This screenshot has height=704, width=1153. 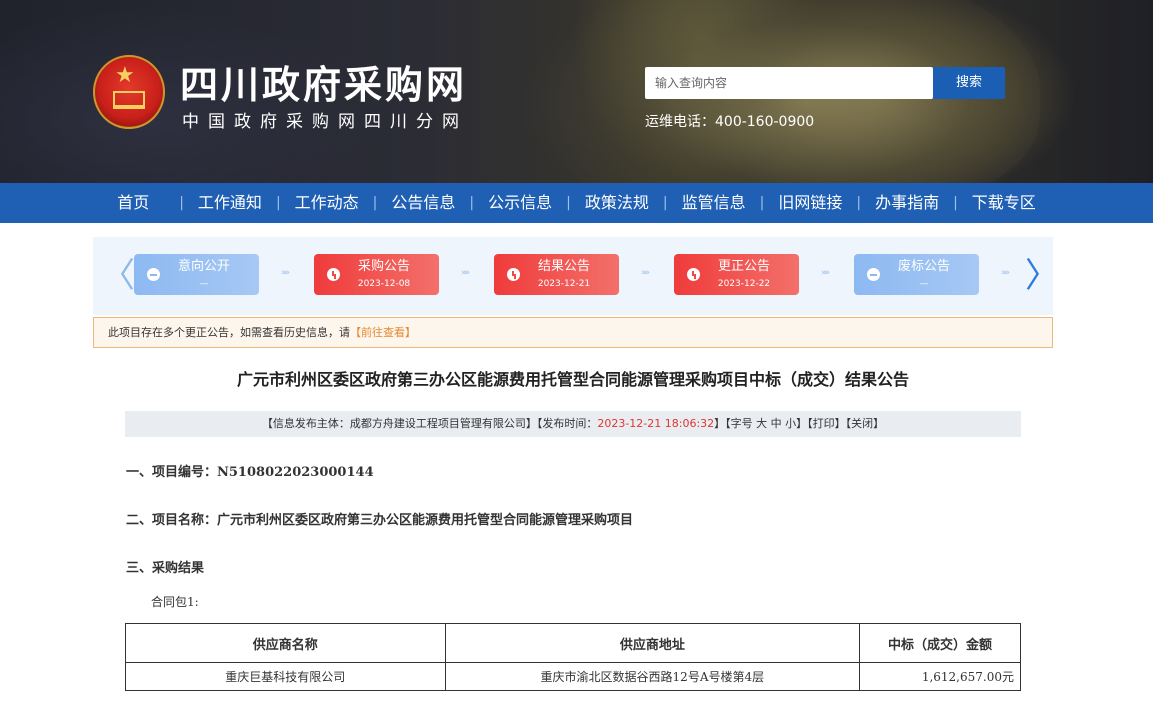 What do you see at coordinates (165, 568) in the screenshot?
I see `section-procurement-result: 三、采购结果` at bounding box center [165, 568].